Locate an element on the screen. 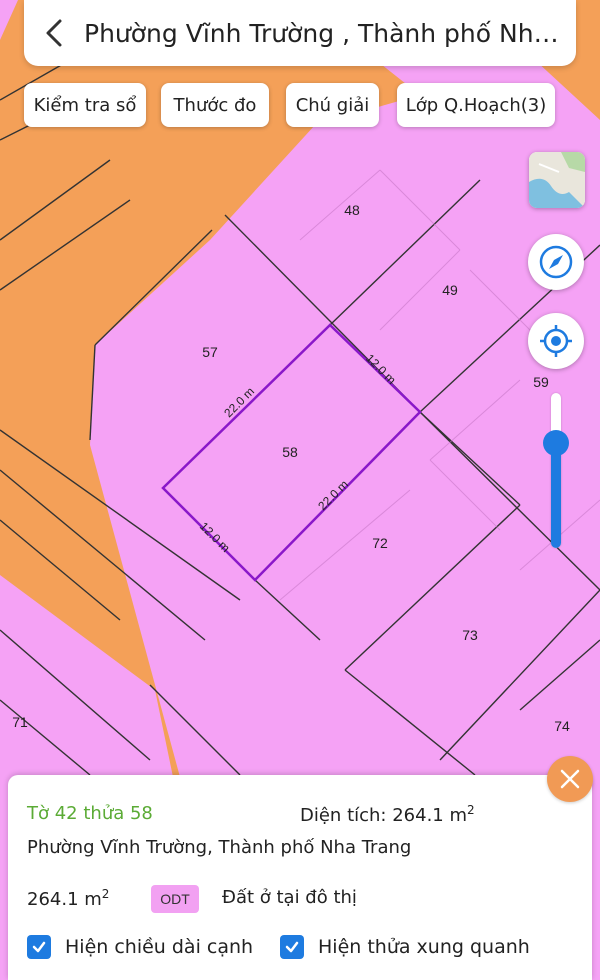  planning-layer-button: Lớp Q.Hoạch(3) is located at coordinates (476, 105).